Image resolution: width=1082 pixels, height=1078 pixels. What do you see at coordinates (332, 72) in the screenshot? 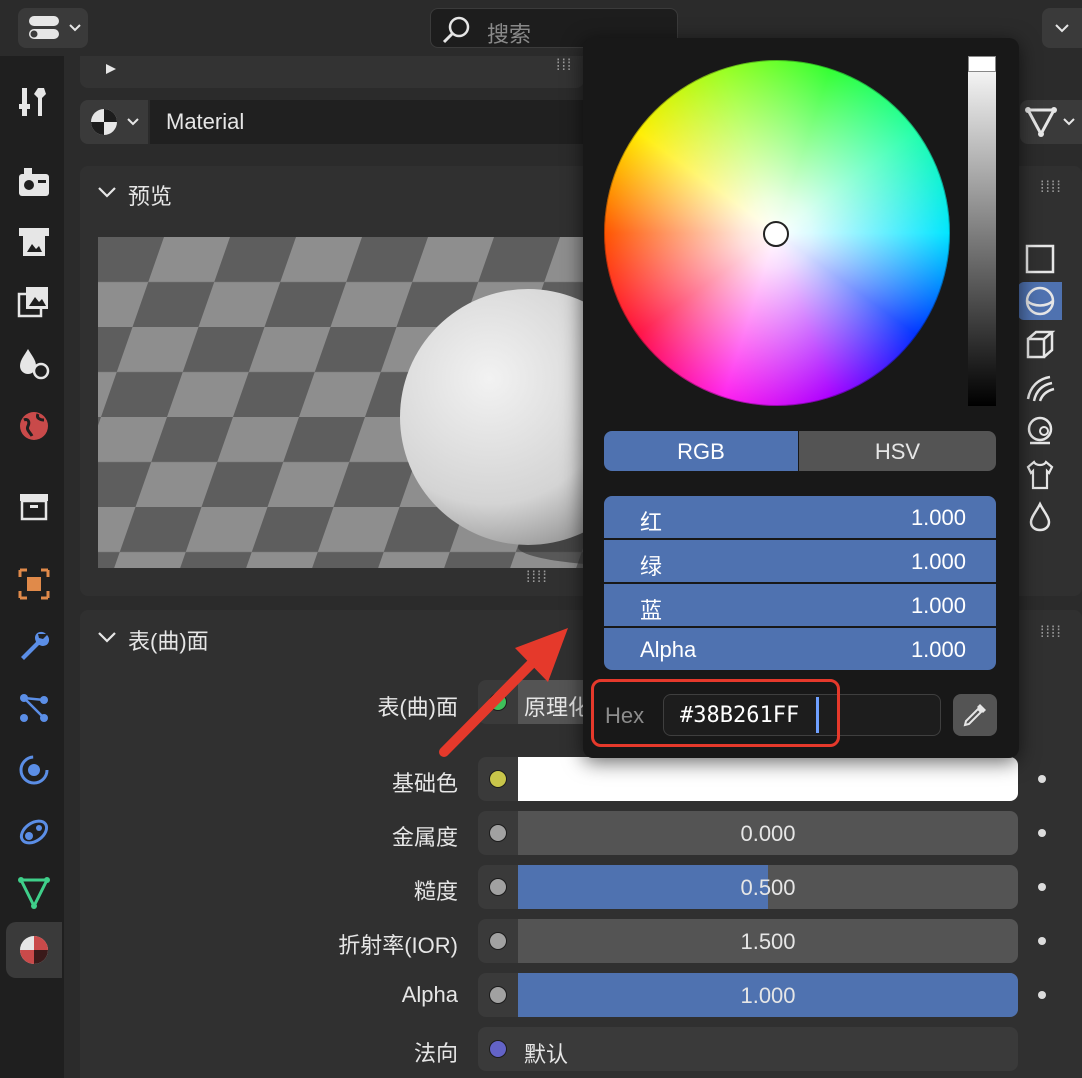
I see `collapsed-panel-bar: ⁞⁞⁞` at bounding box center [332, 72].